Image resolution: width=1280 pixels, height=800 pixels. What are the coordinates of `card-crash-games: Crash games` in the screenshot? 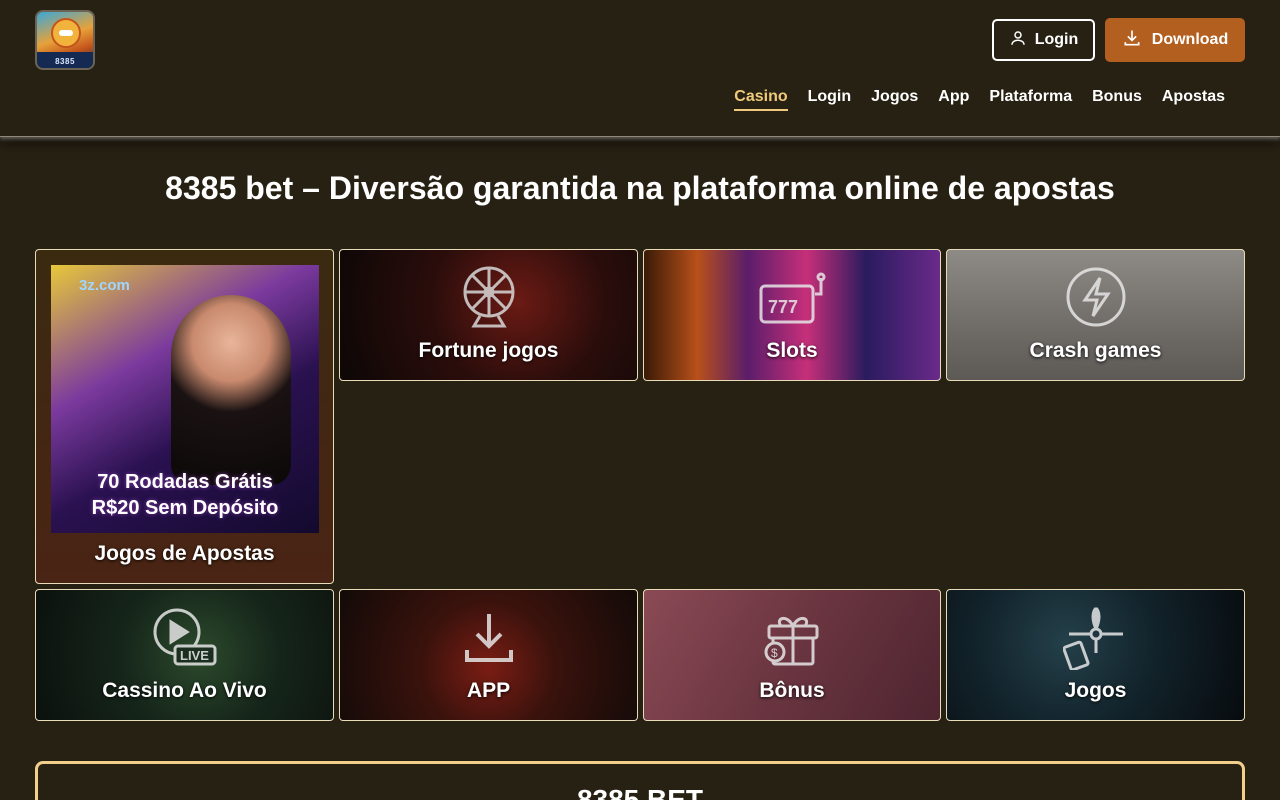 It's located at (1095, 315).